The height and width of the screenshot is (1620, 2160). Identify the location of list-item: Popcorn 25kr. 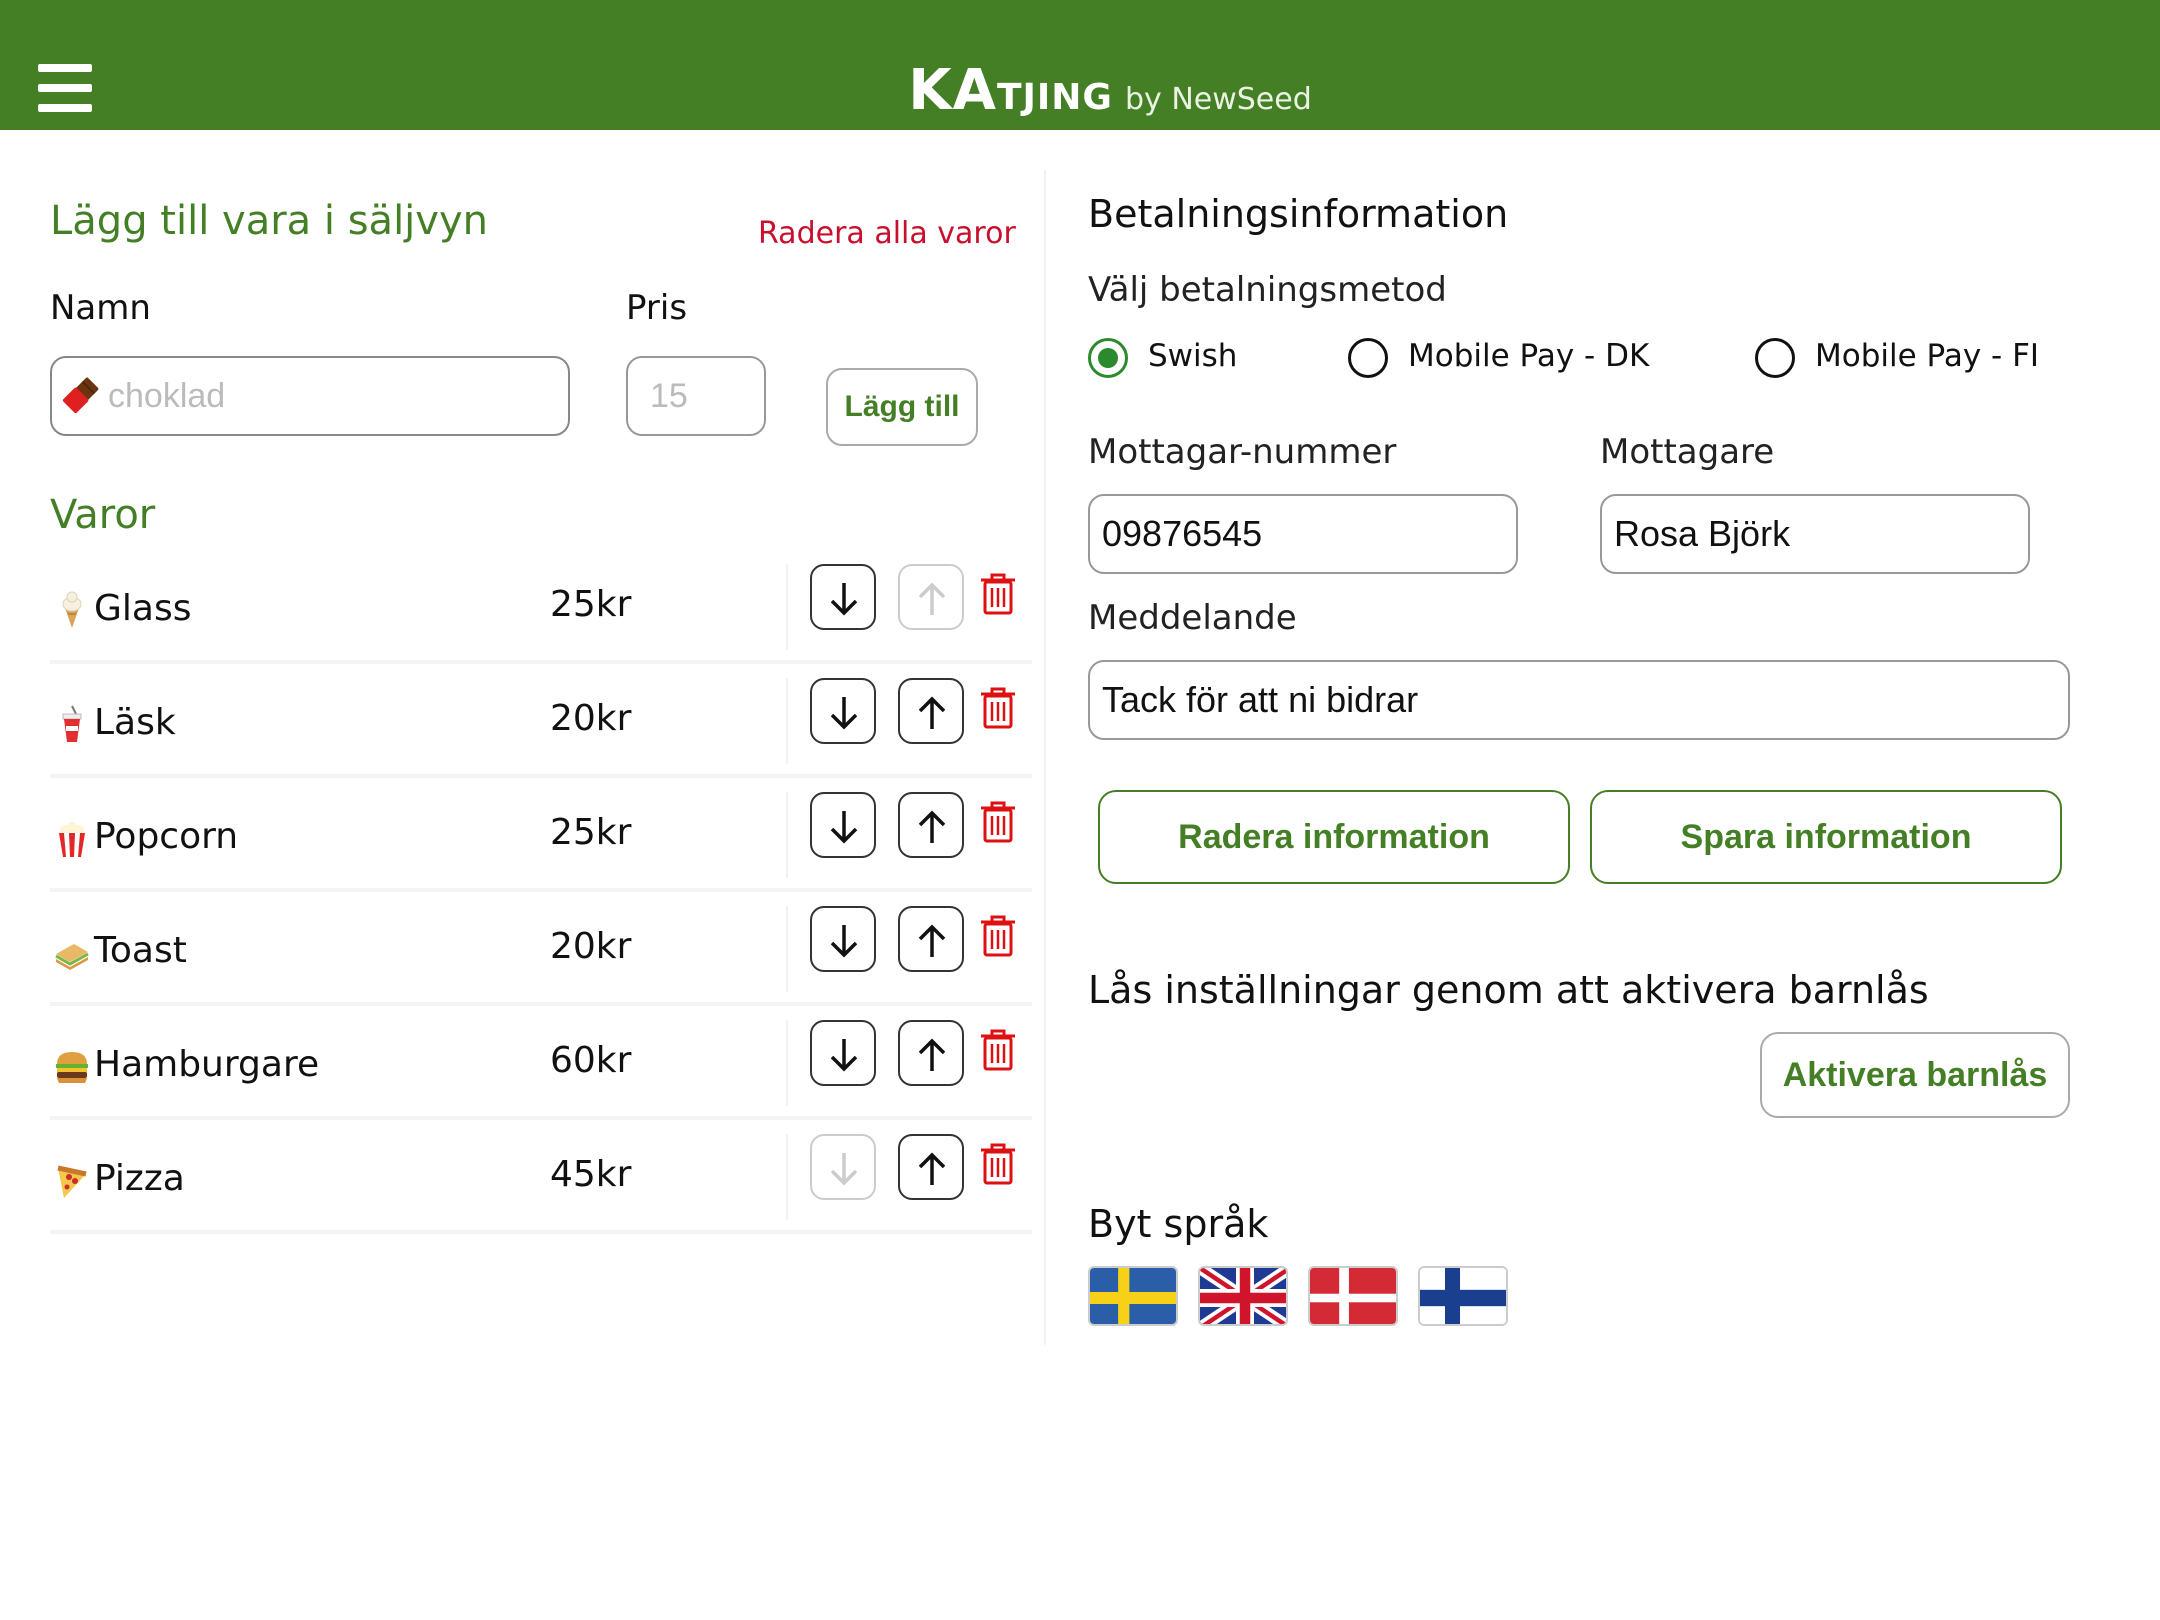
(541, 835).